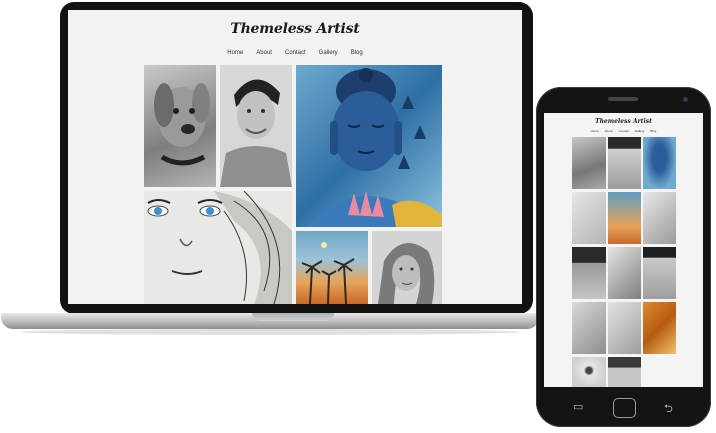 This screenshot has width=716, height=433. I want to click on nav-gallery: Gallery, so click(328, 53).